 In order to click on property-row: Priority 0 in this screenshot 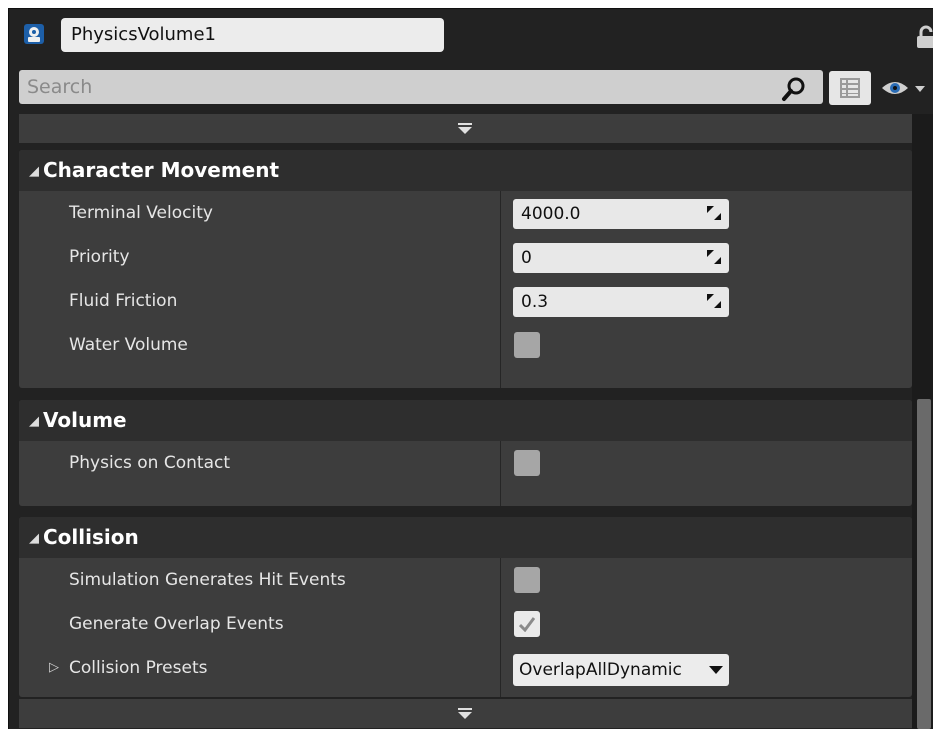, I will do `click(465, 257)`.